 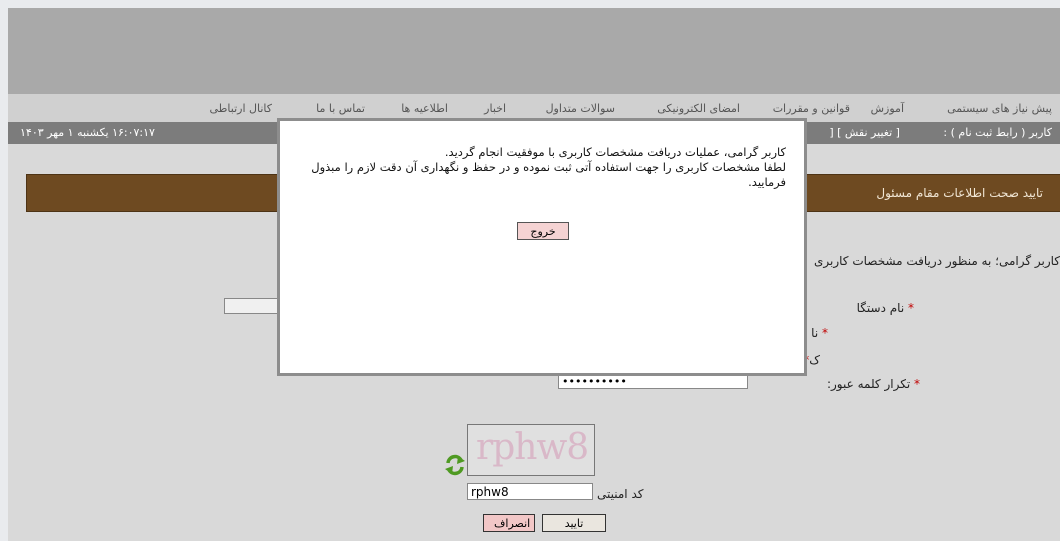 What do you see at coordinates (580, 108) in the screenshot?
I see `menu-item-faq: سوالات متداول` at bounding box center [580, 108].